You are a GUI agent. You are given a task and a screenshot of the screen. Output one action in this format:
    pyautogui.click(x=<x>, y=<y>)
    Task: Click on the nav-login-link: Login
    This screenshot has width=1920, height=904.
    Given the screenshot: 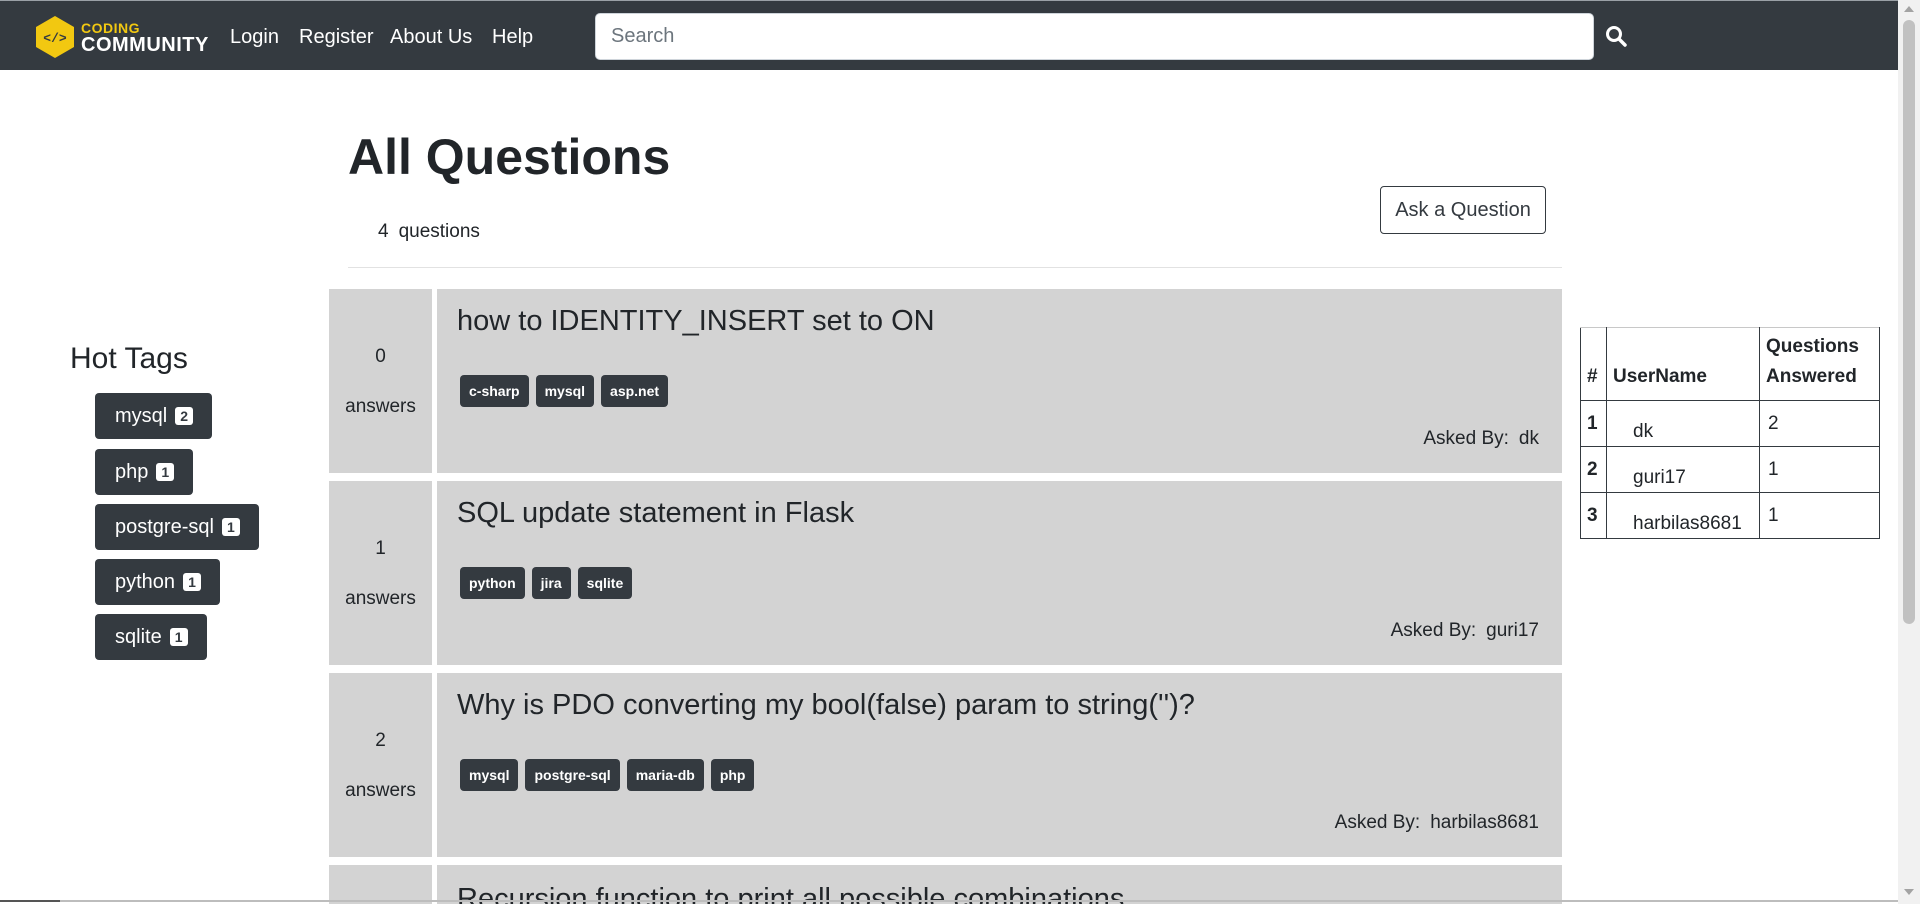 What is the action you would take?
    pyautogui.click(x=254, y=37)
    